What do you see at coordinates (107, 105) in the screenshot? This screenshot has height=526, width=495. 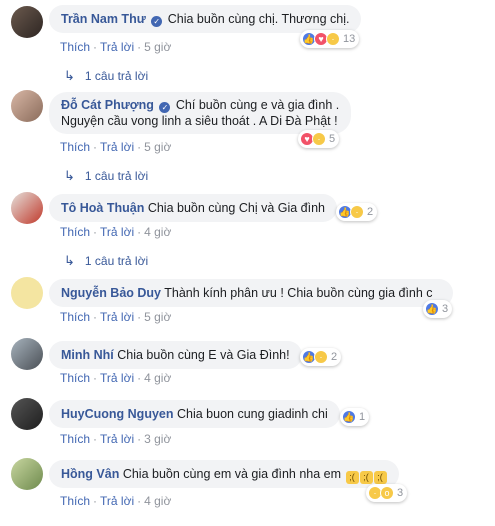 I see `commenter-name: Đỗ Cát Phượng` at bounding box center [107, 105].